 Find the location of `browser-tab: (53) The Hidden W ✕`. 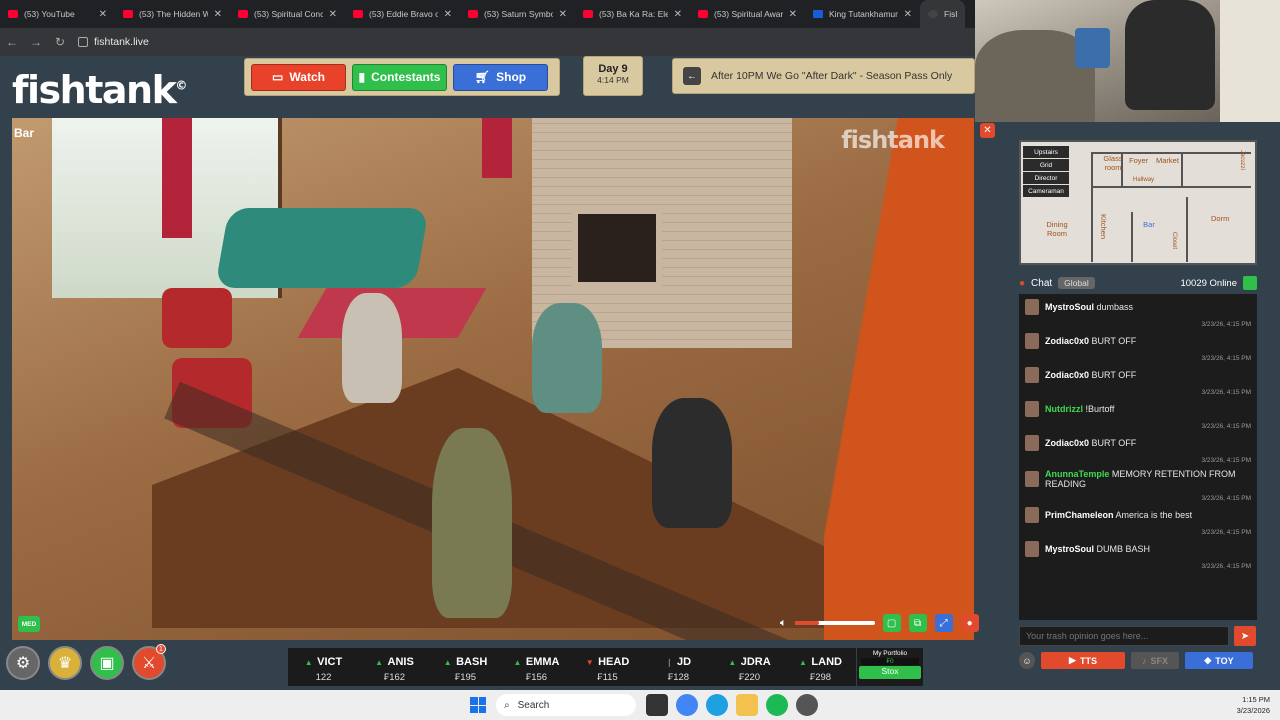

browser-tab: (53) The Hidden W ✕ is located at coordinates (172, 14).